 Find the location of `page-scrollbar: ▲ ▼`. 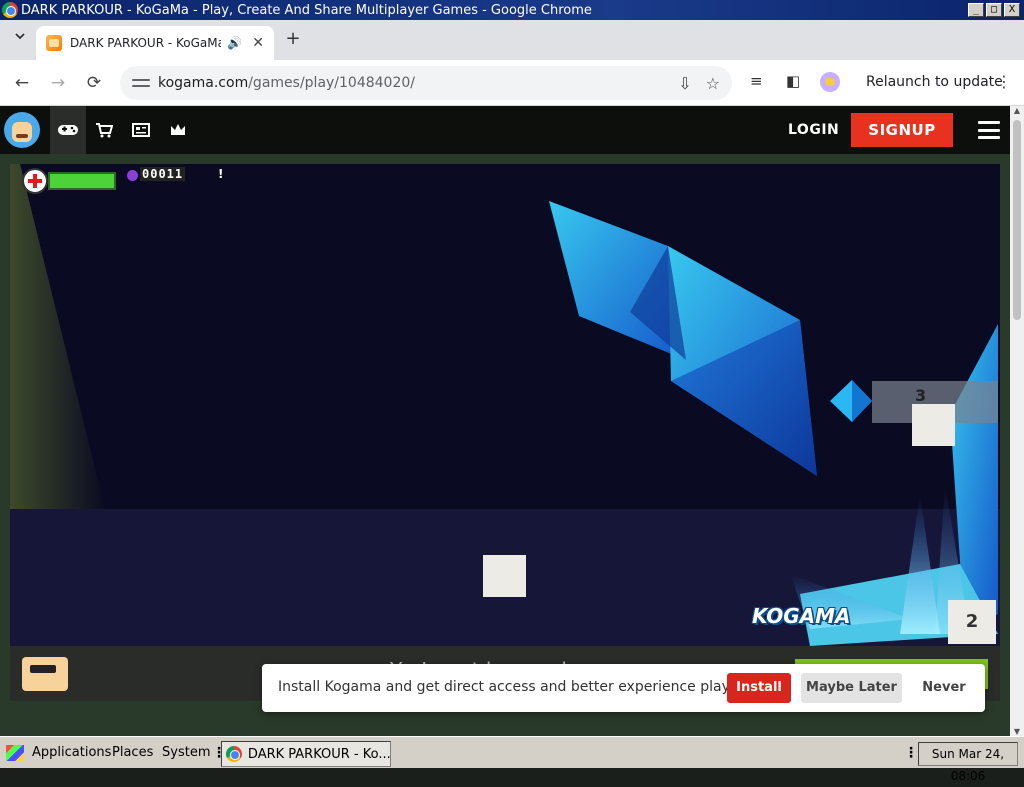

page-scrollbar: ▲ ▼ is located at coordinates (1017, 421).